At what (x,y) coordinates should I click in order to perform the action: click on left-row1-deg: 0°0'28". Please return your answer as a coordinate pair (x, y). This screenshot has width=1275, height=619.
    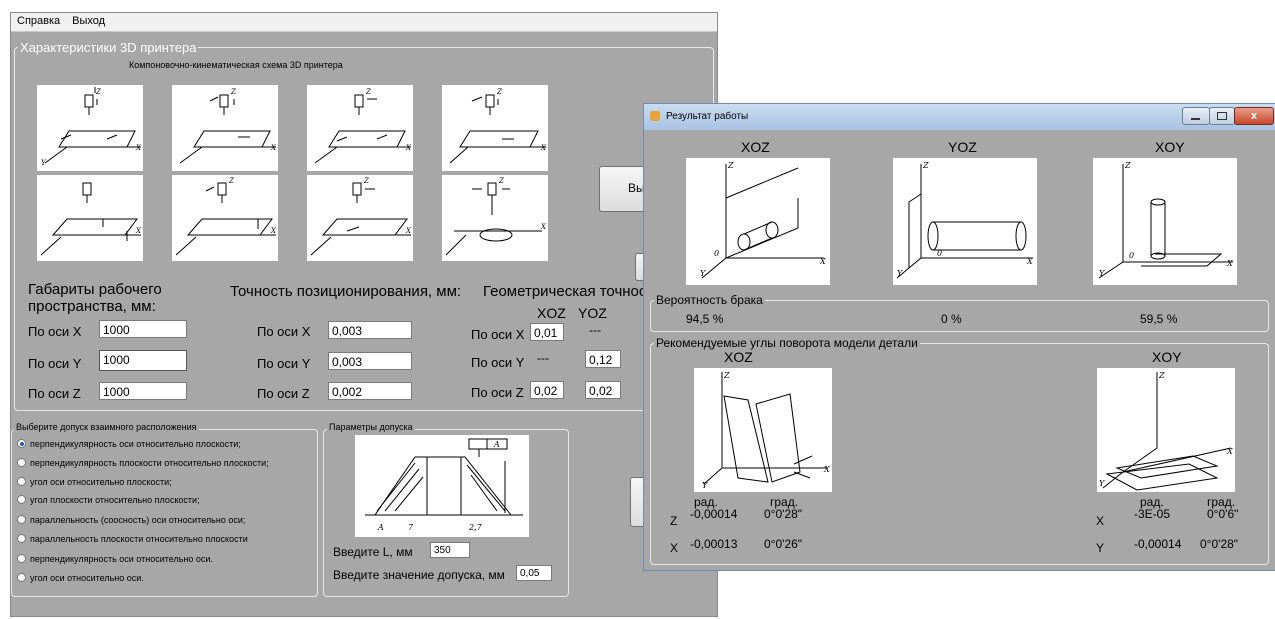
    Looking at the image, I should click on (783, 514).